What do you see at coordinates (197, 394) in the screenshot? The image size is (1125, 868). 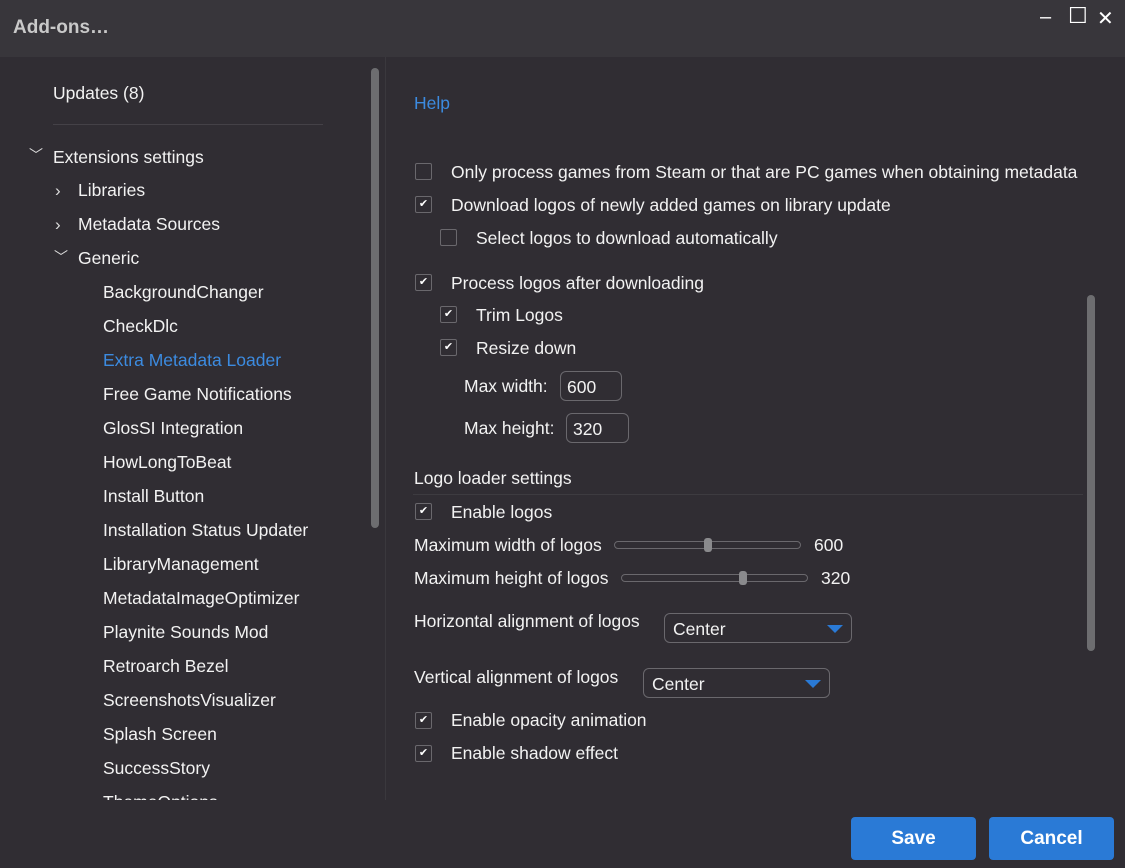 I see `sidebar-item-free-game-notifications: Free Game Notifications` at bounding box center [197, 394].